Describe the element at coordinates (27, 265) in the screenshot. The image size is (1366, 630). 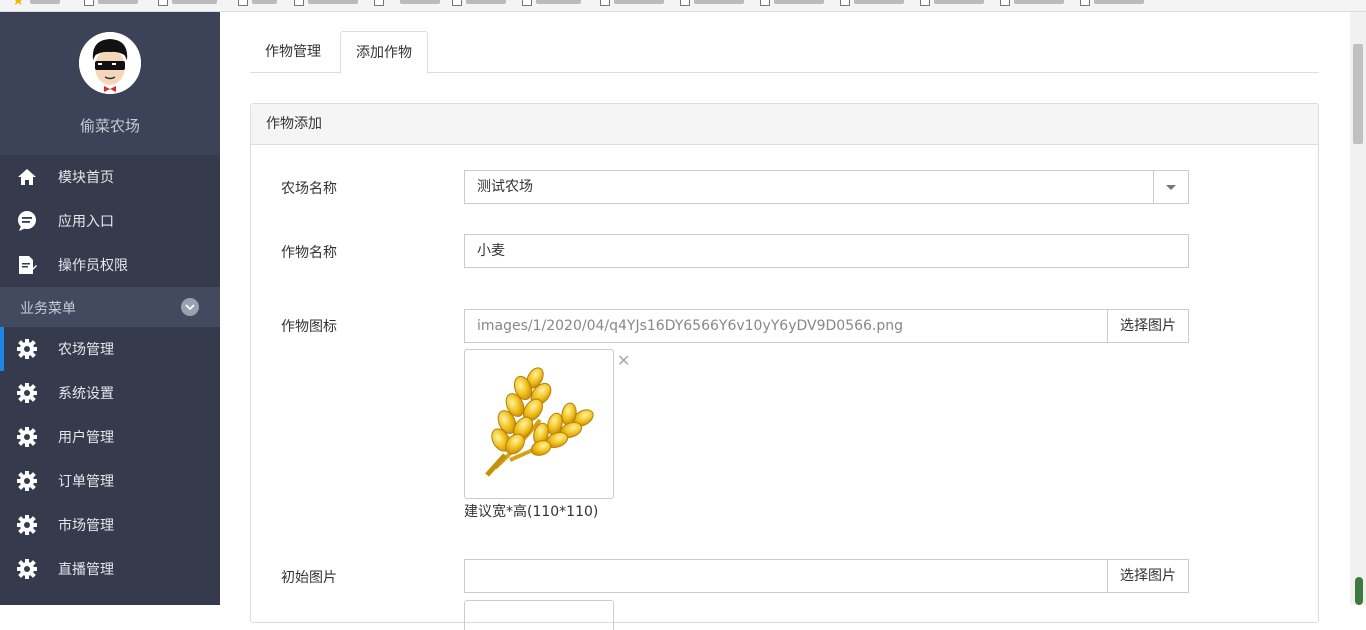
I see `document-edit-icon` at that location.